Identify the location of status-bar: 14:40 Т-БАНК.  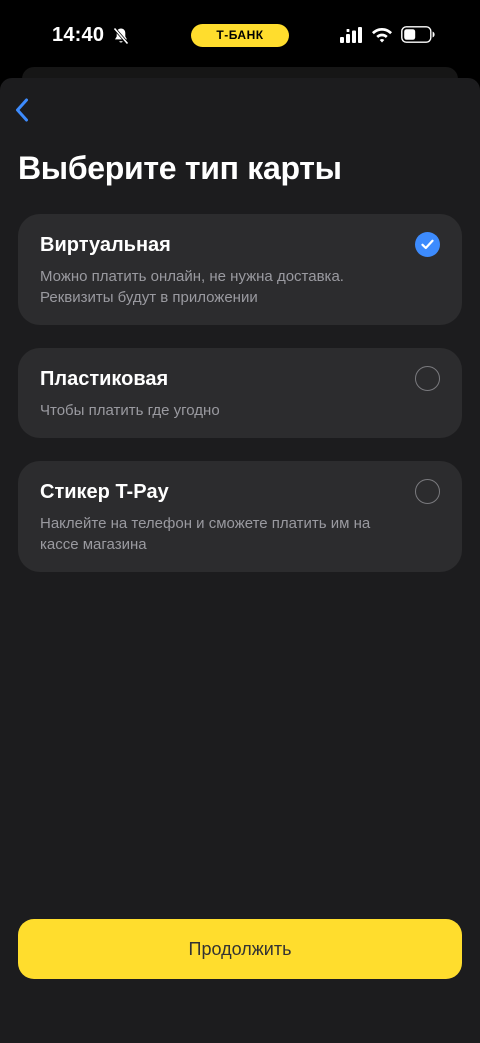
(240, 35).